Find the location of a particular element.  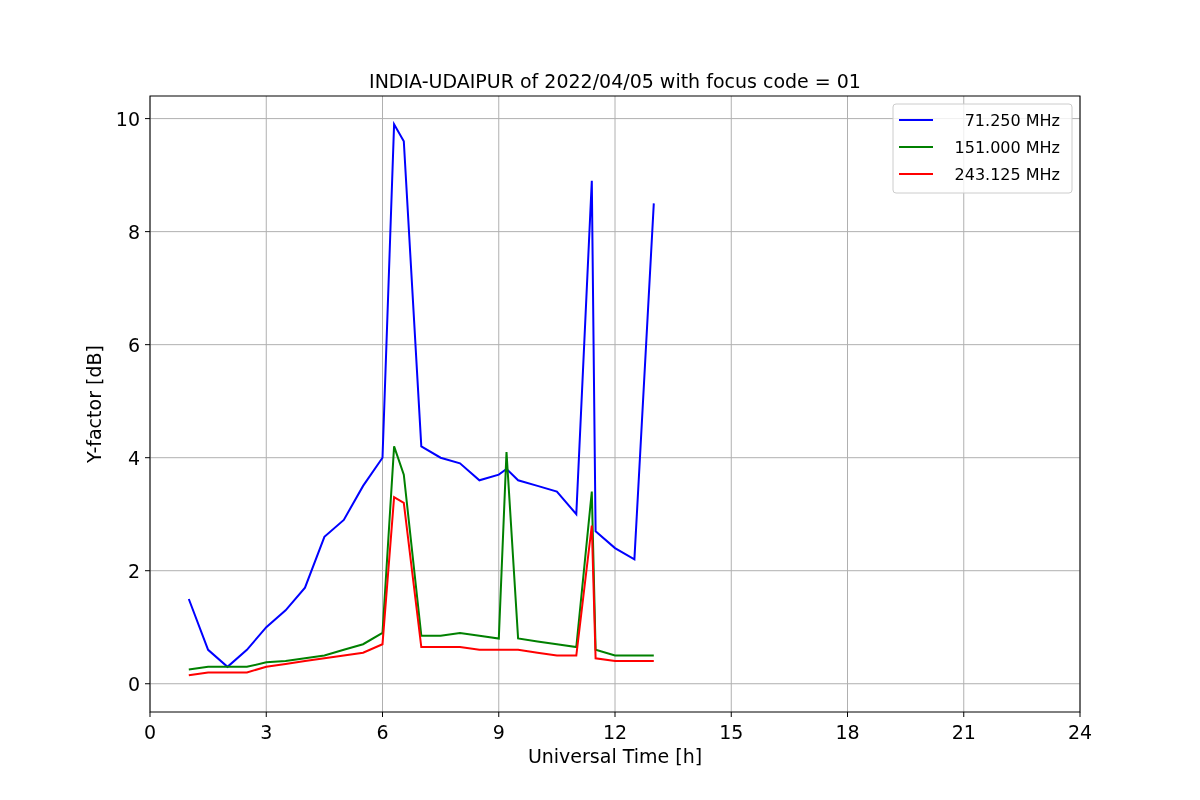

legend-label: 71.250 MHz is located at coordinates (1012, 120).